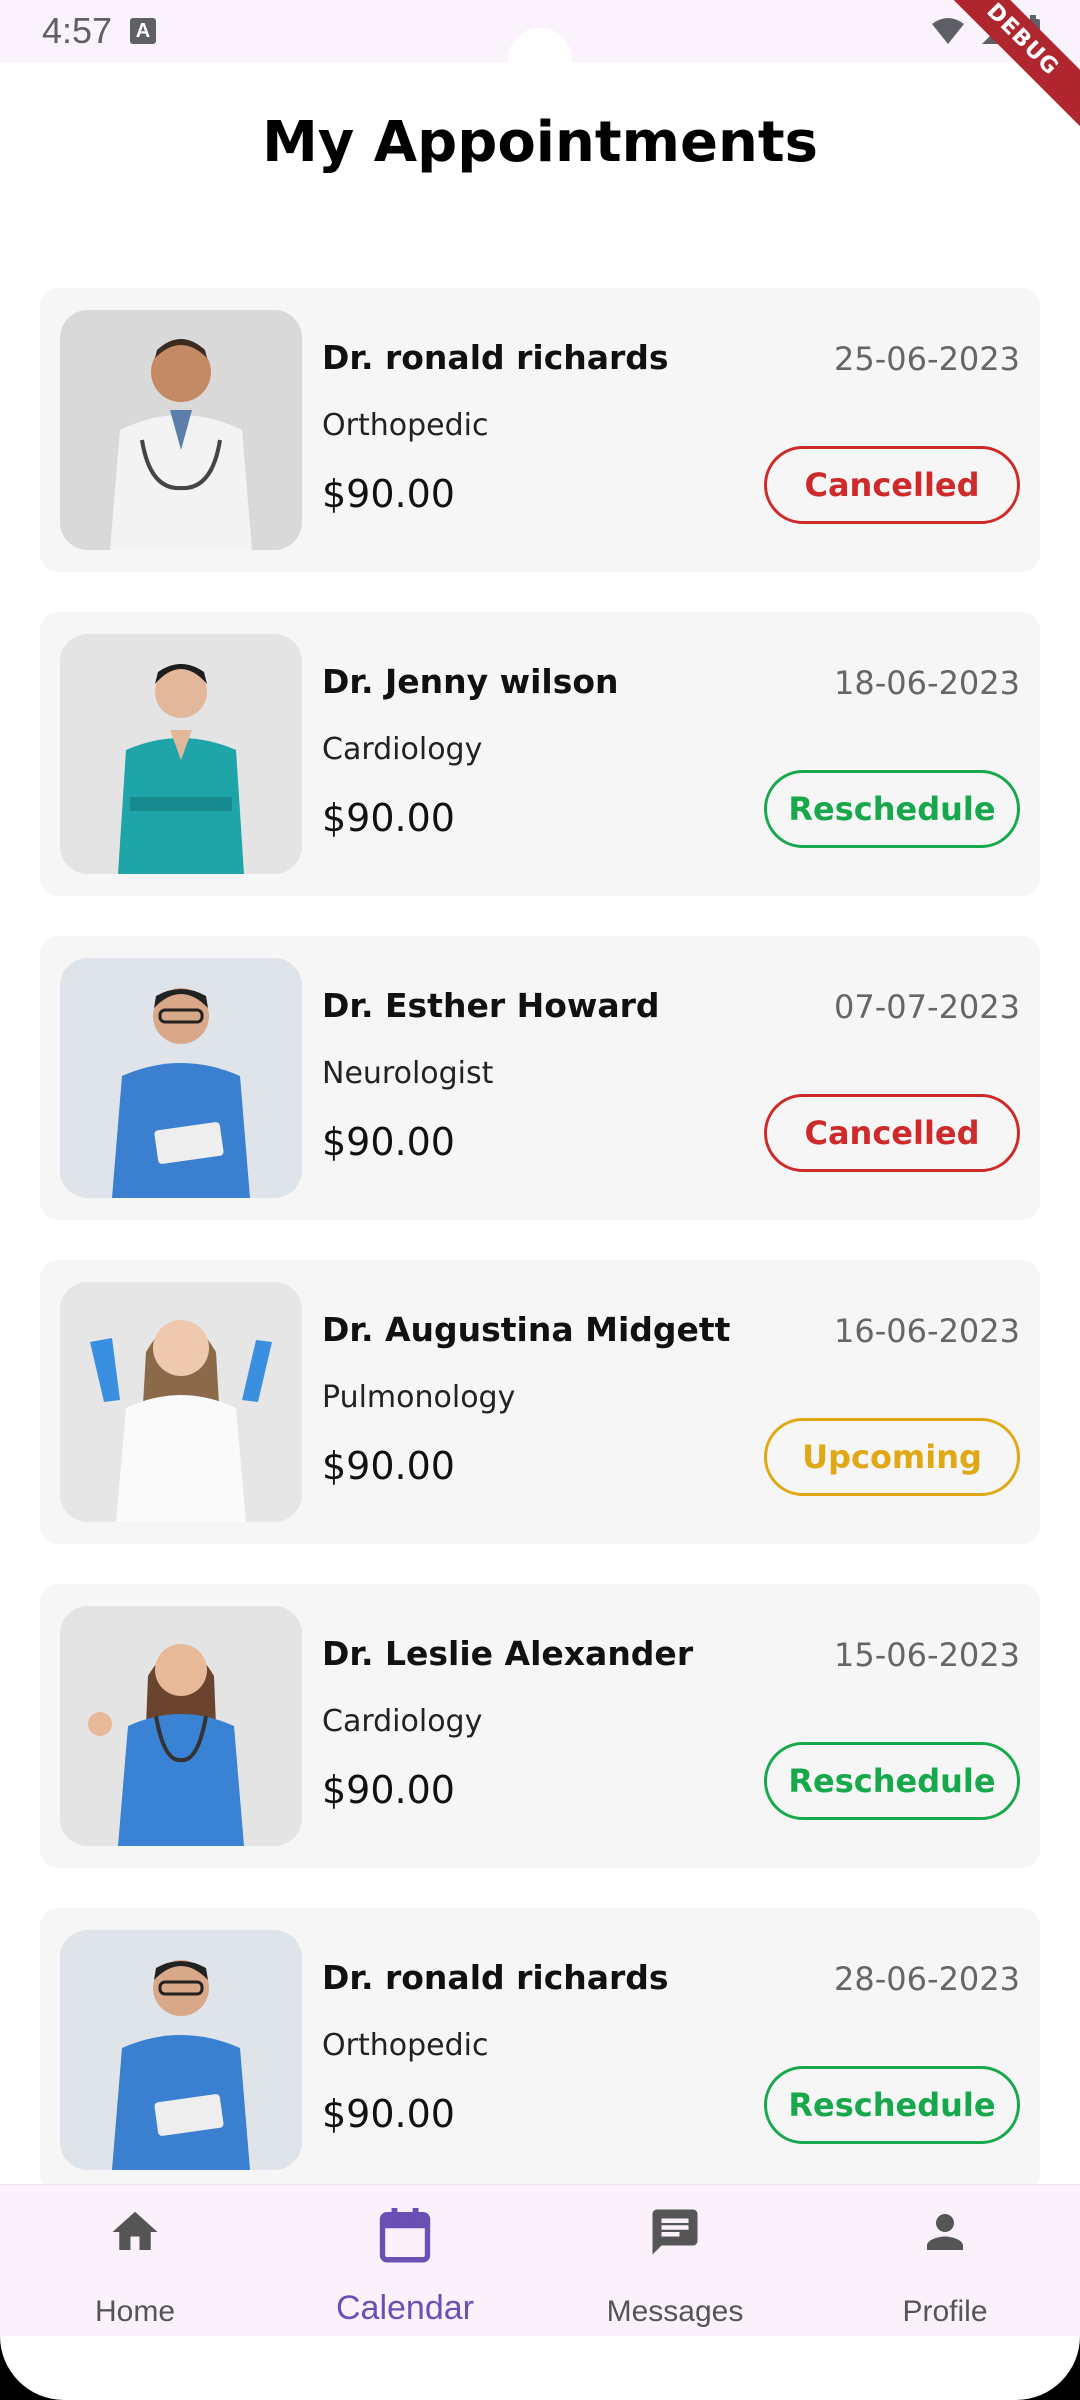  I want to click on page-title: My Appointments, so click(540, 142).